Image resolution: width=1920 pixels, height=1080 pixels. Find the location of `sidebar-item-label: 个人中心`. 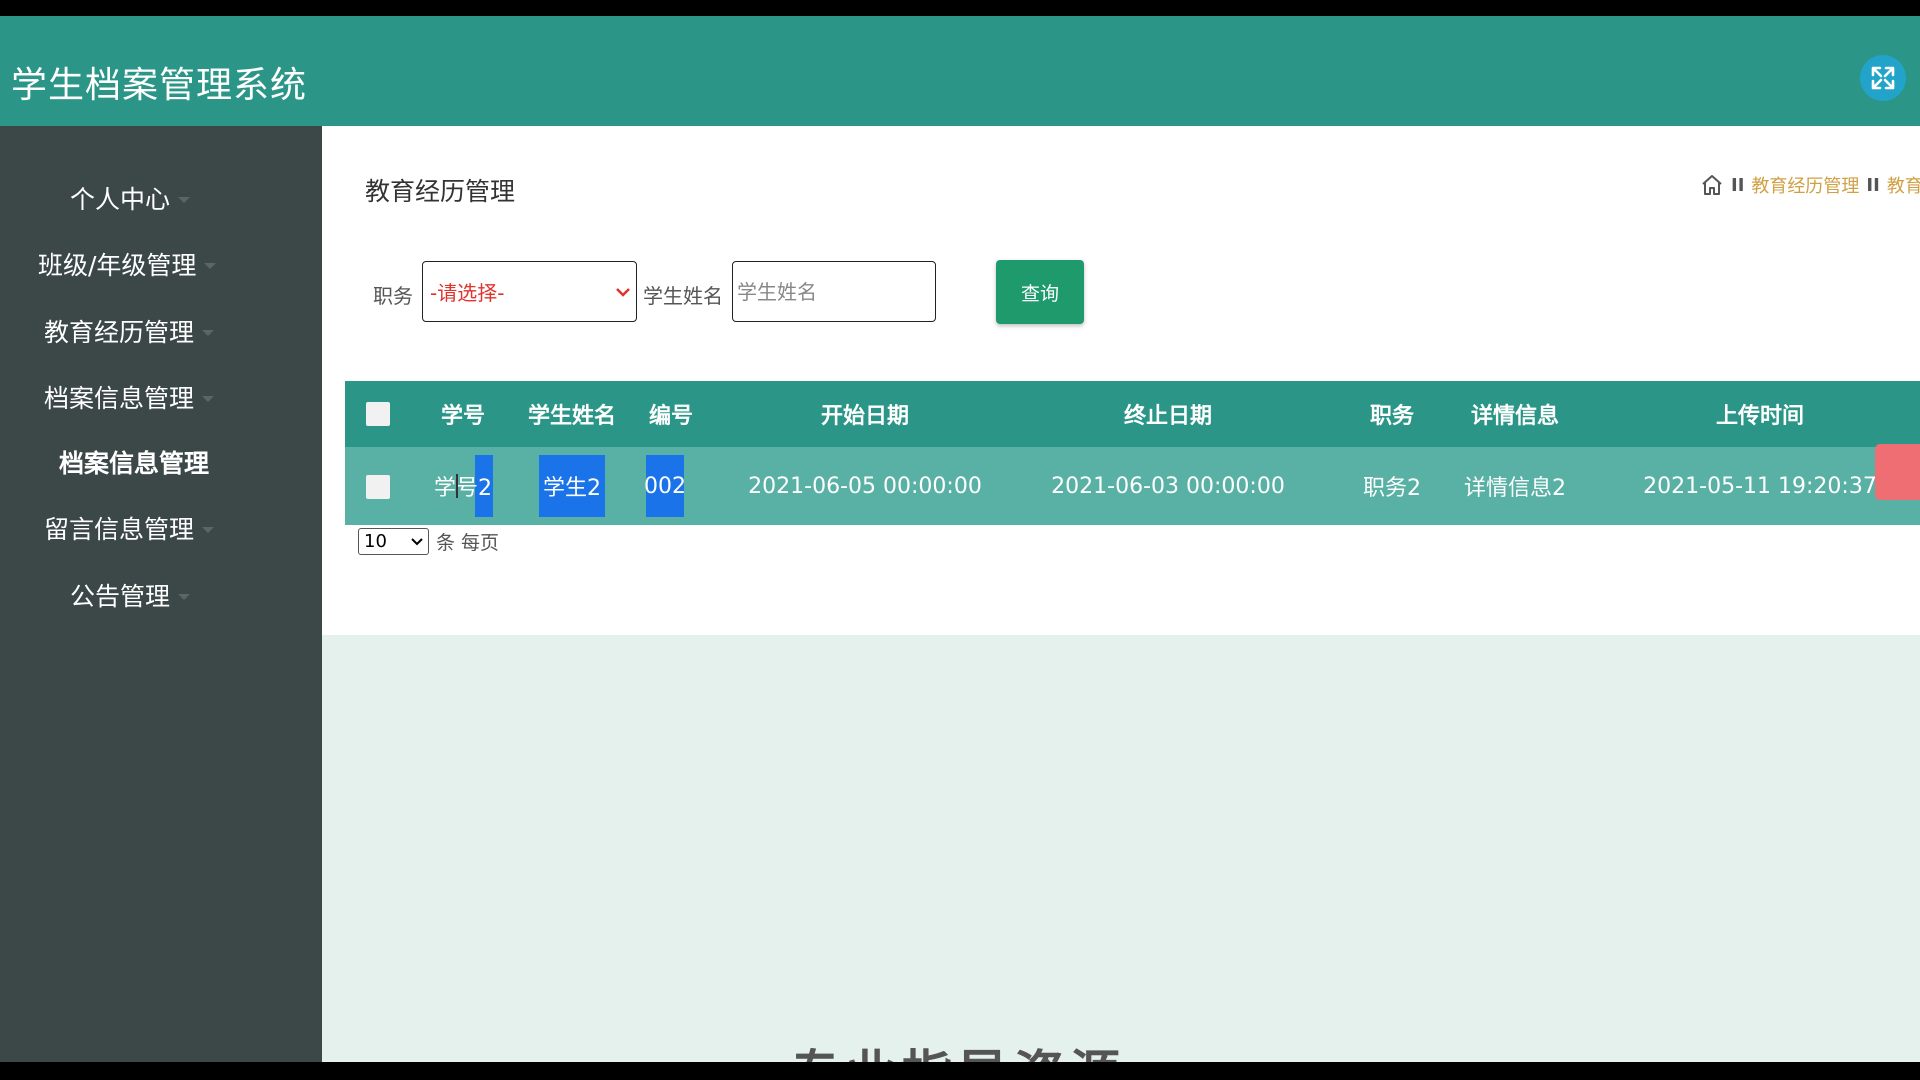

sidebar-item-label: 个人中心 is located at coordinates (120, 199).